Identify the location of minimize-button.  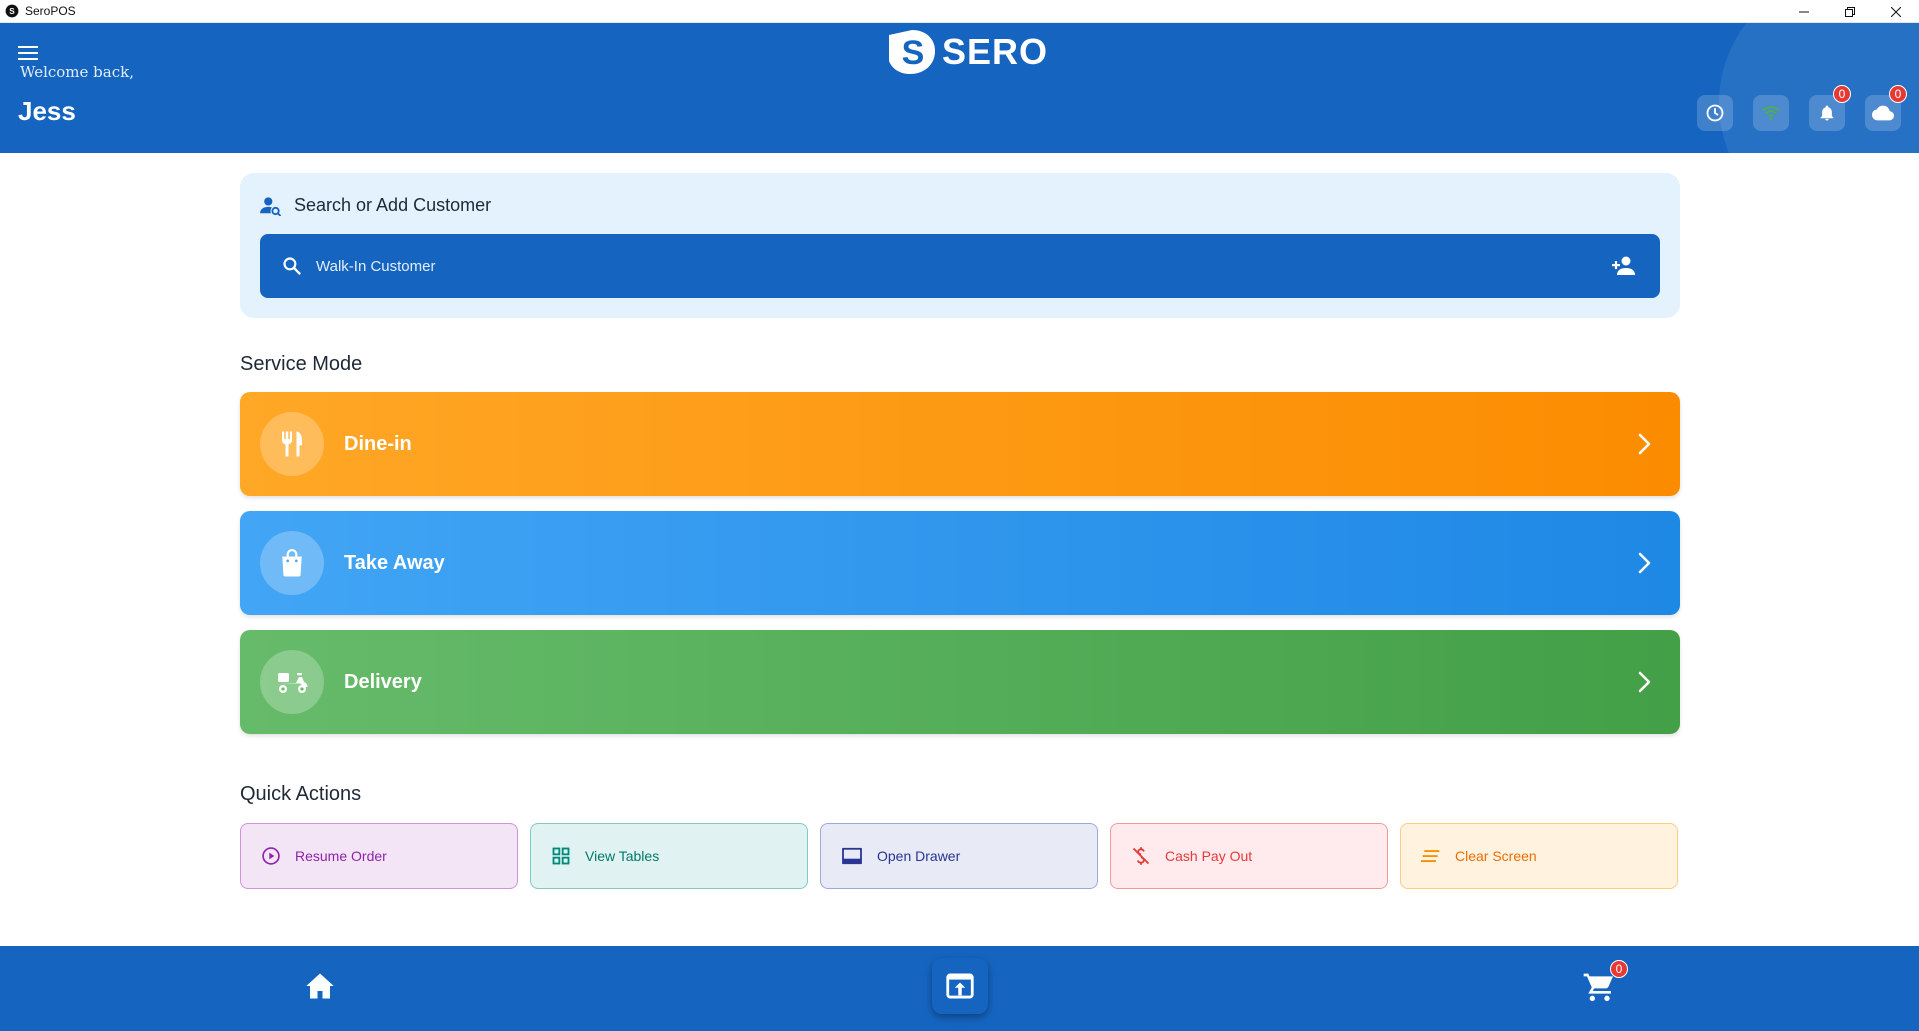
(1804, 11).